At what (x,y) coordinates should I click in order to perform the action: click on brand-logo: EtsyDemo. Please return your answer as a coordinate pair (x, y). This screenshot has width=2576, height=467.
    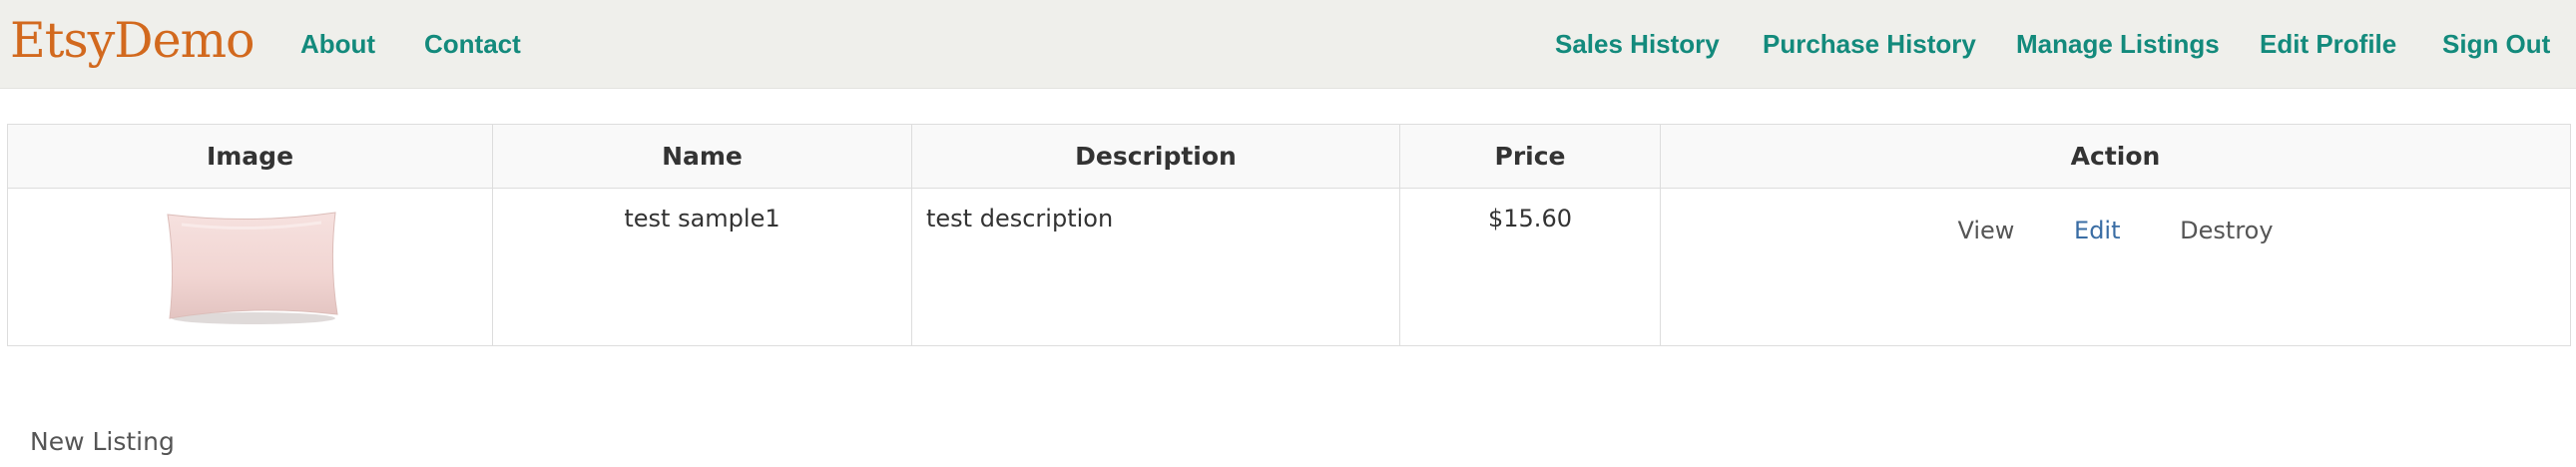
    Looking at the image, I should click on (133, 40).